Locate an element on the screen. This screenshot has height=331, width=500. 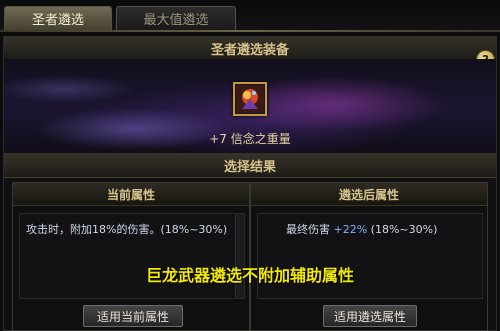
result-section-title: 选择结果 is located at coordinates (249, 167).